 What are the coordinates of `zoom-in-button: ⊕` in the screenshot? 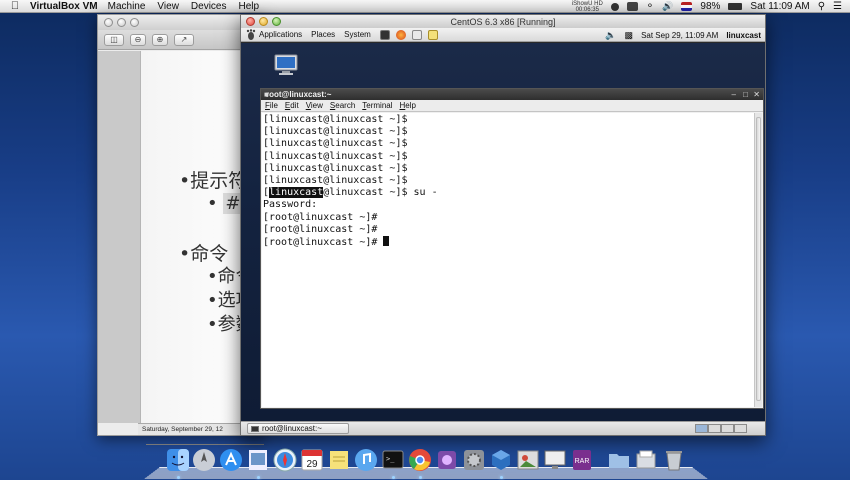 It's located at (160, 39).